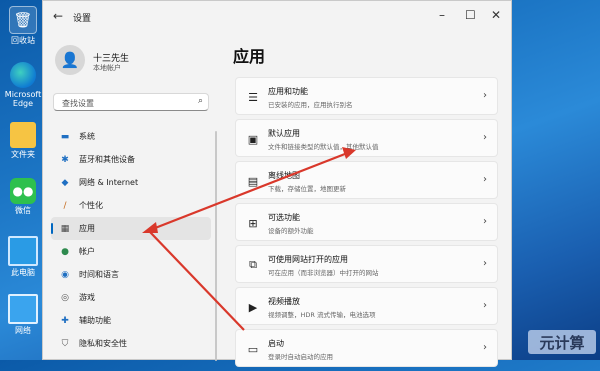 The width and height of the screenshot is (600, 371). What do you see at coordinates (307, 189) in the screenshot?
I see `card-description: 下载，存储位置，地图更新` at bounding box center [307, 189].